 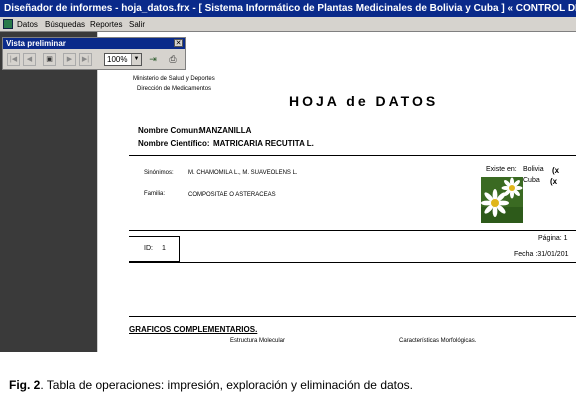 What do you see at coordinates (97, 192) in the screenshot?
I see `page-edge` at bounding box center [97, 192].